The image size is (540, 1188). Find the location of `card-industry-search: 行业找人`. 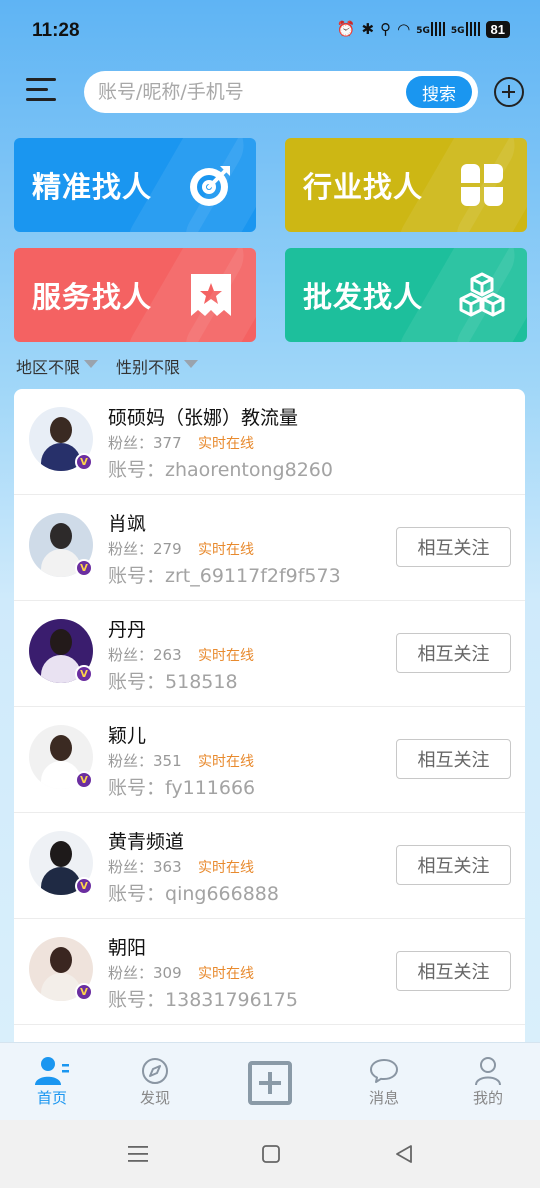

card-industry-search: 行业找人 is located at coordinates (406, 185).